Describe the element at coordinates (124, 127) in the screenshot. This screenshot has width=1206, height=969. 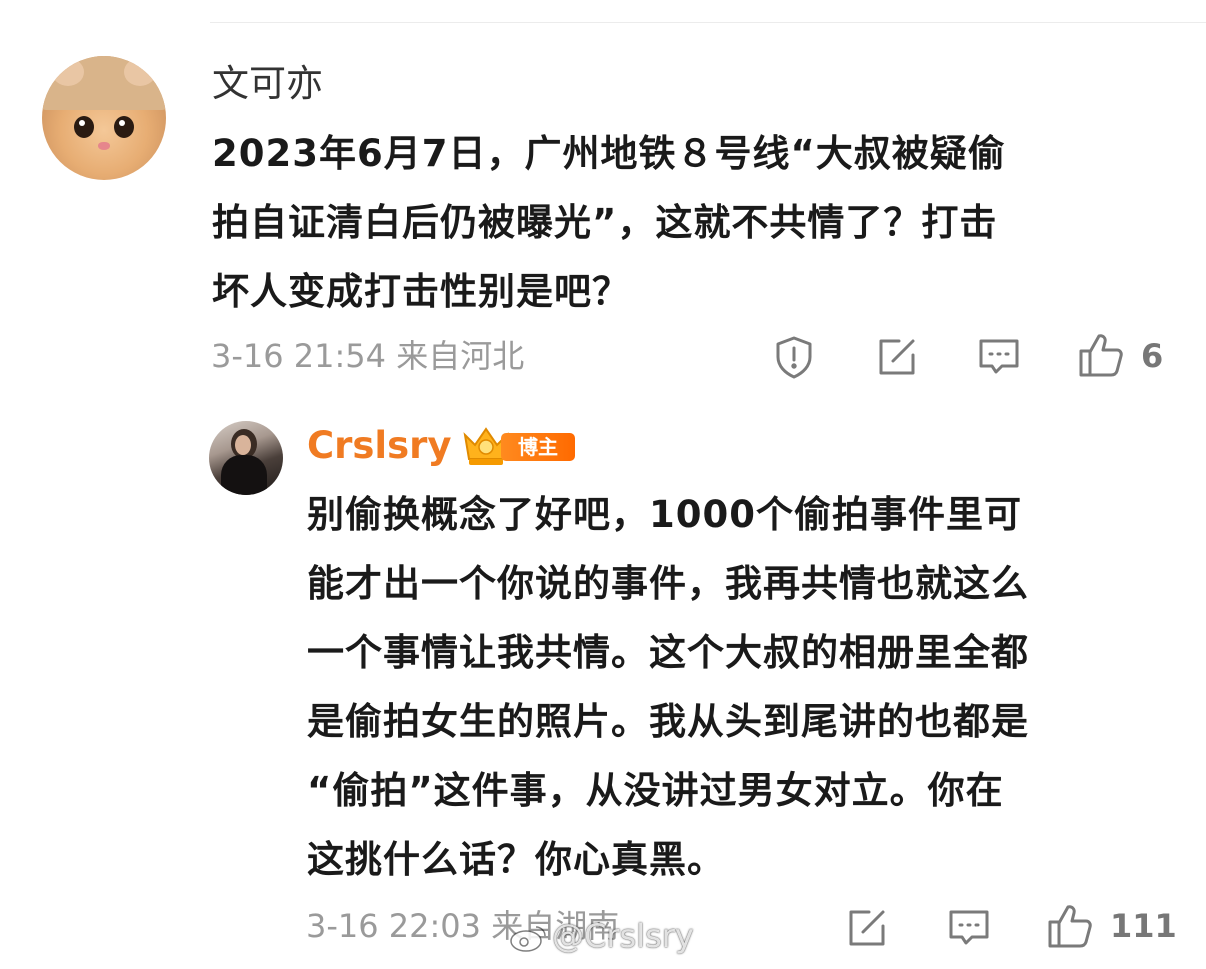
I see `right-eye-shape` at that location.